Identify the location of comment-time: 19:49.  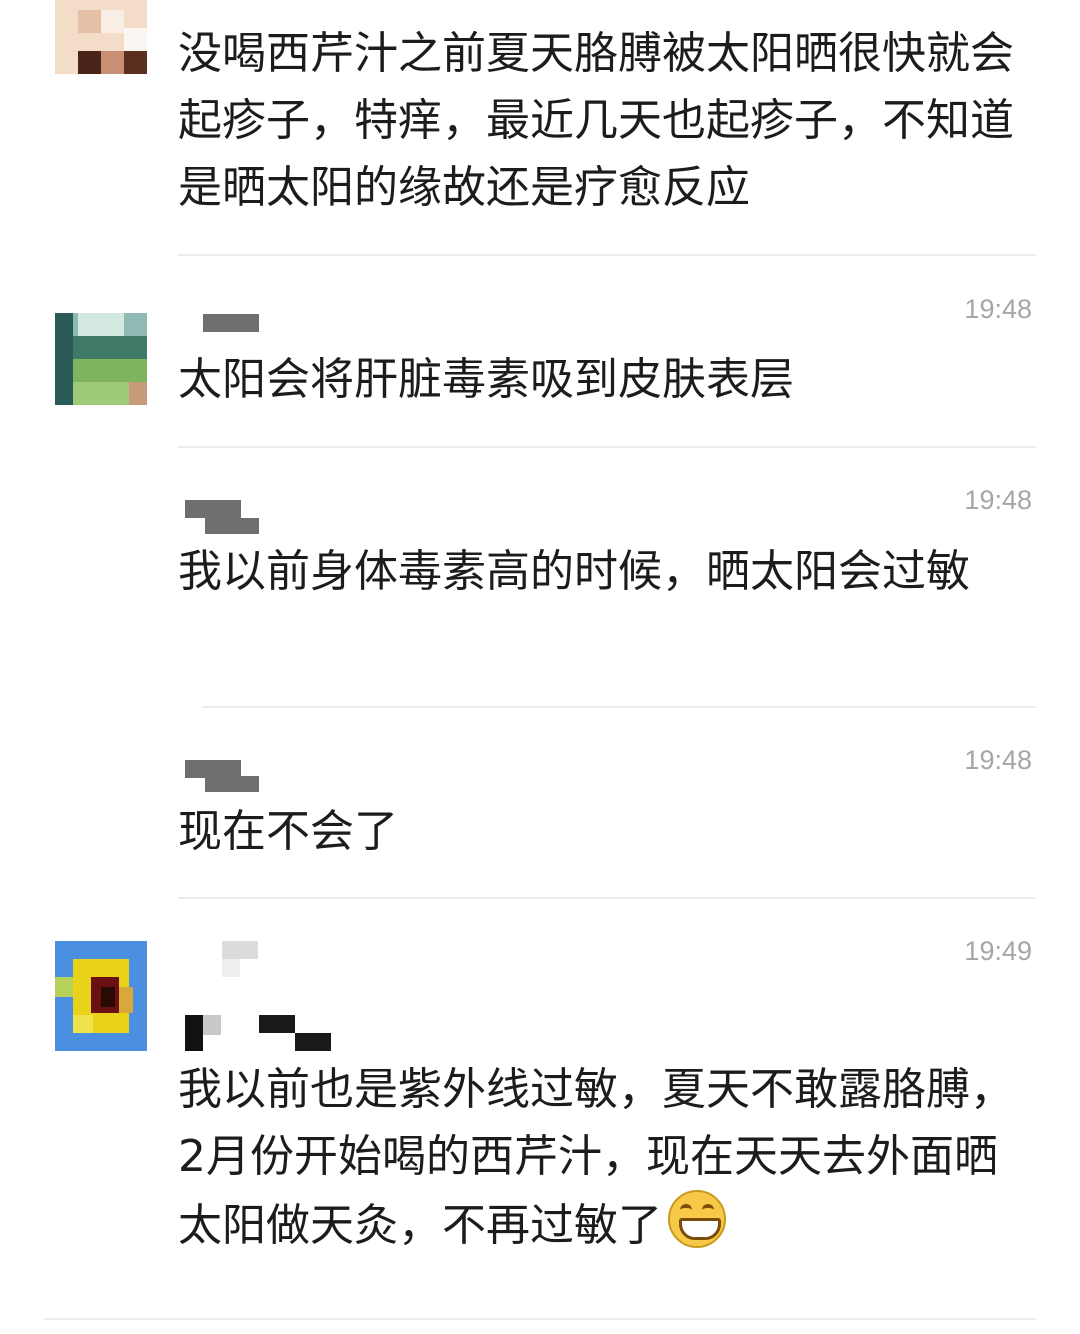
(998, 951).